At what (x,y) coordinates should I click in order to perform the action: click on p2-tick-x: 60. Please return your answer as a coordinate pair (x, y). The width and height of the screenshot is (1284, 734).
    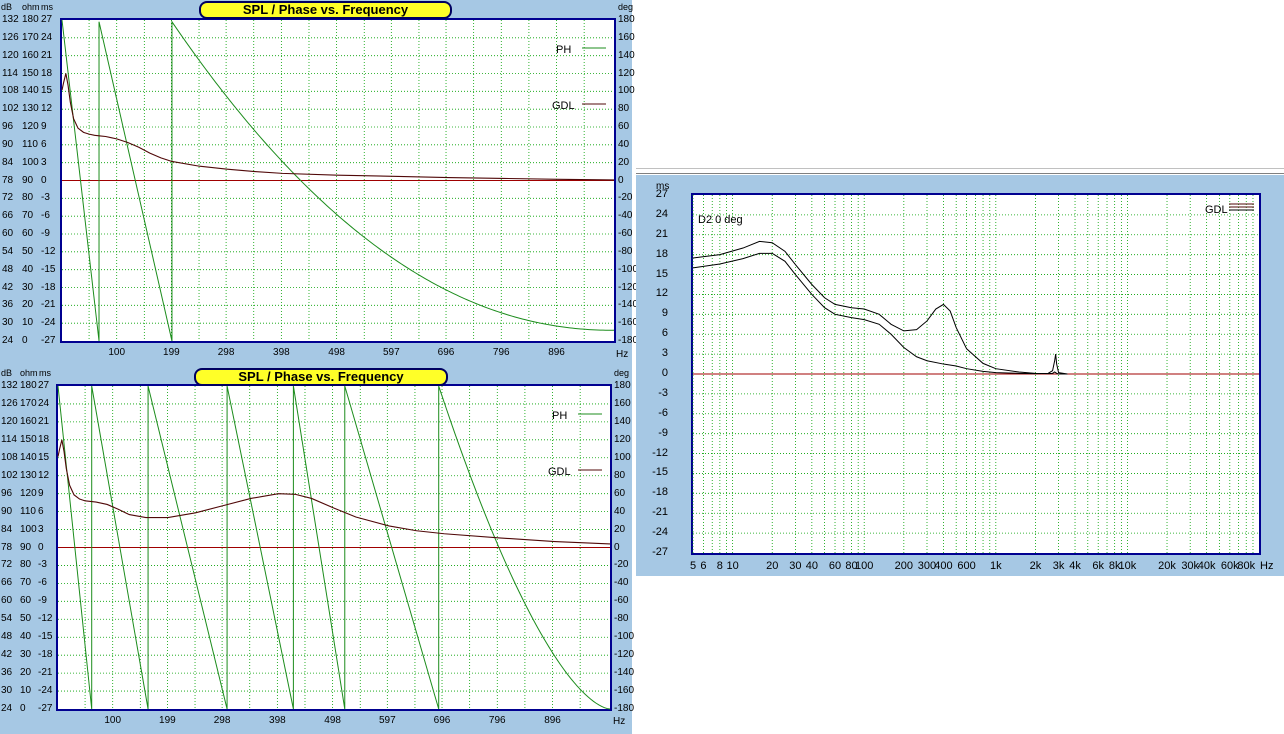
    Looking at the image, I should click on (835, 566).